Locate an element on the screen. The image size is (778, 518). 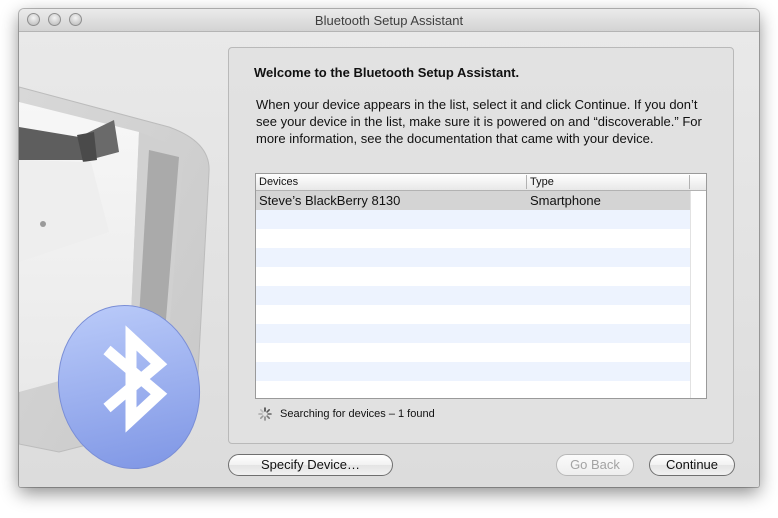
go-back-button: Go Back is located at coordinates (595, 465).